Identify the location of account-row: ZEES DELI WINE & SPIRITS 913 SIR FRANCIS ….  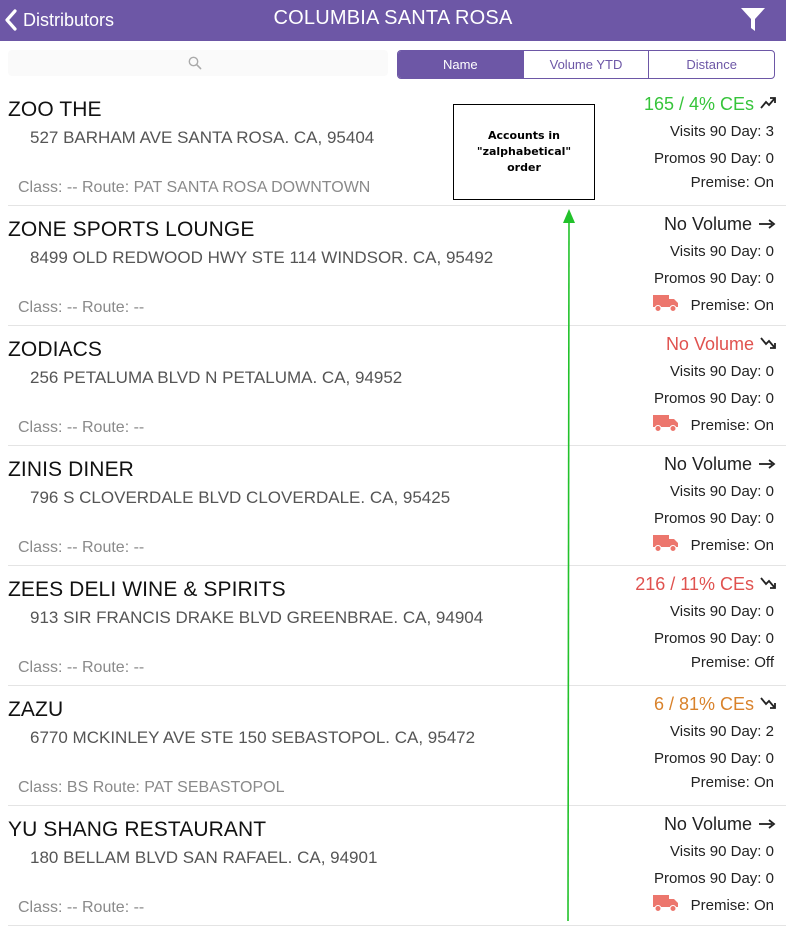
(397, 626).